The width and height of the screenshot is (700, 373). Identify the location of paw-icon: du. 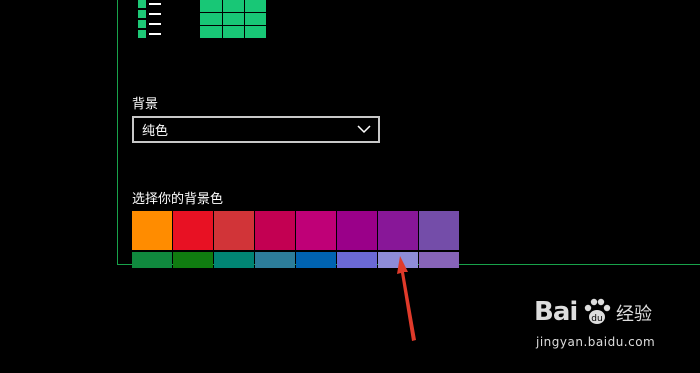
(597, 311).